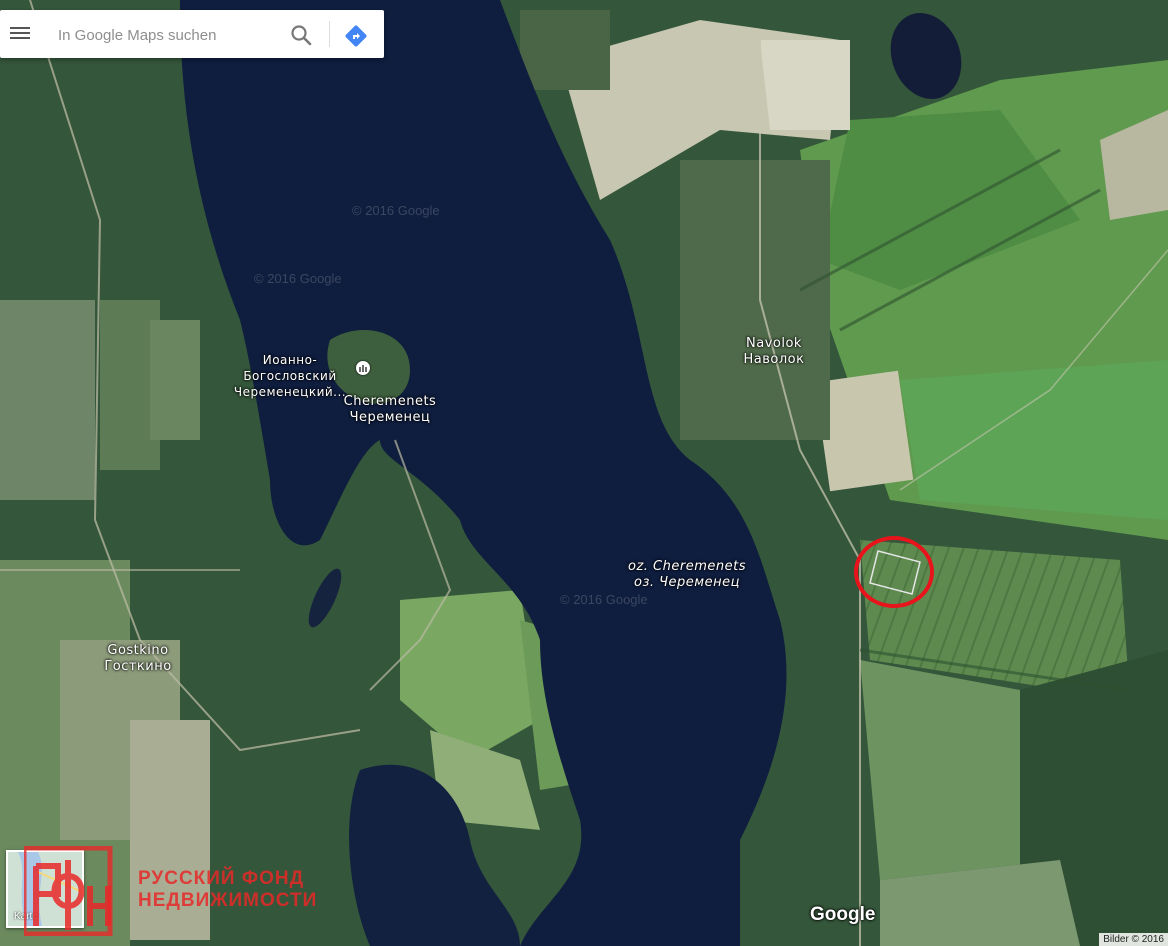 The width and height of the screenshot is (1168, 946). I want to click on gostkino-label-en: Gostkino, so click(138, 650).